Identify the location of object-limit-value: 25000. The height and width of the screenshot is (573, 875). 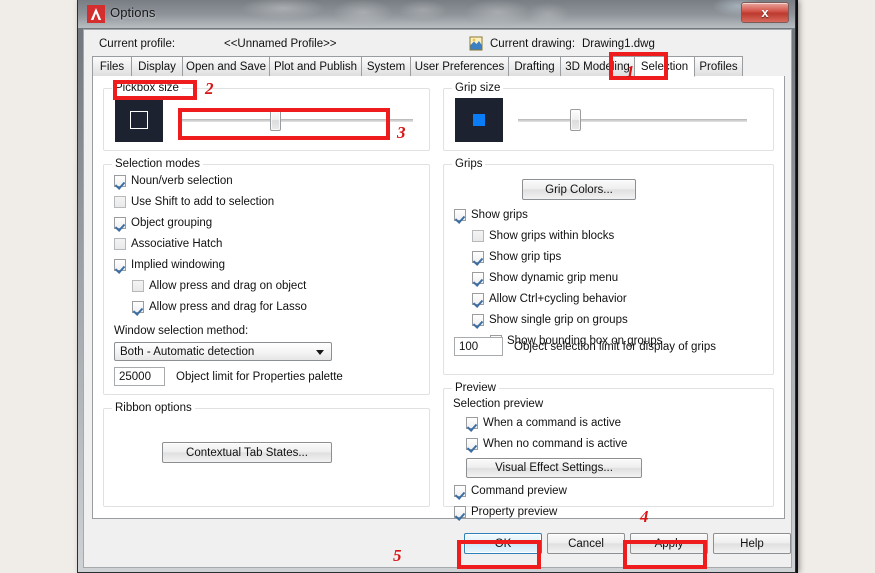
(135, 376).